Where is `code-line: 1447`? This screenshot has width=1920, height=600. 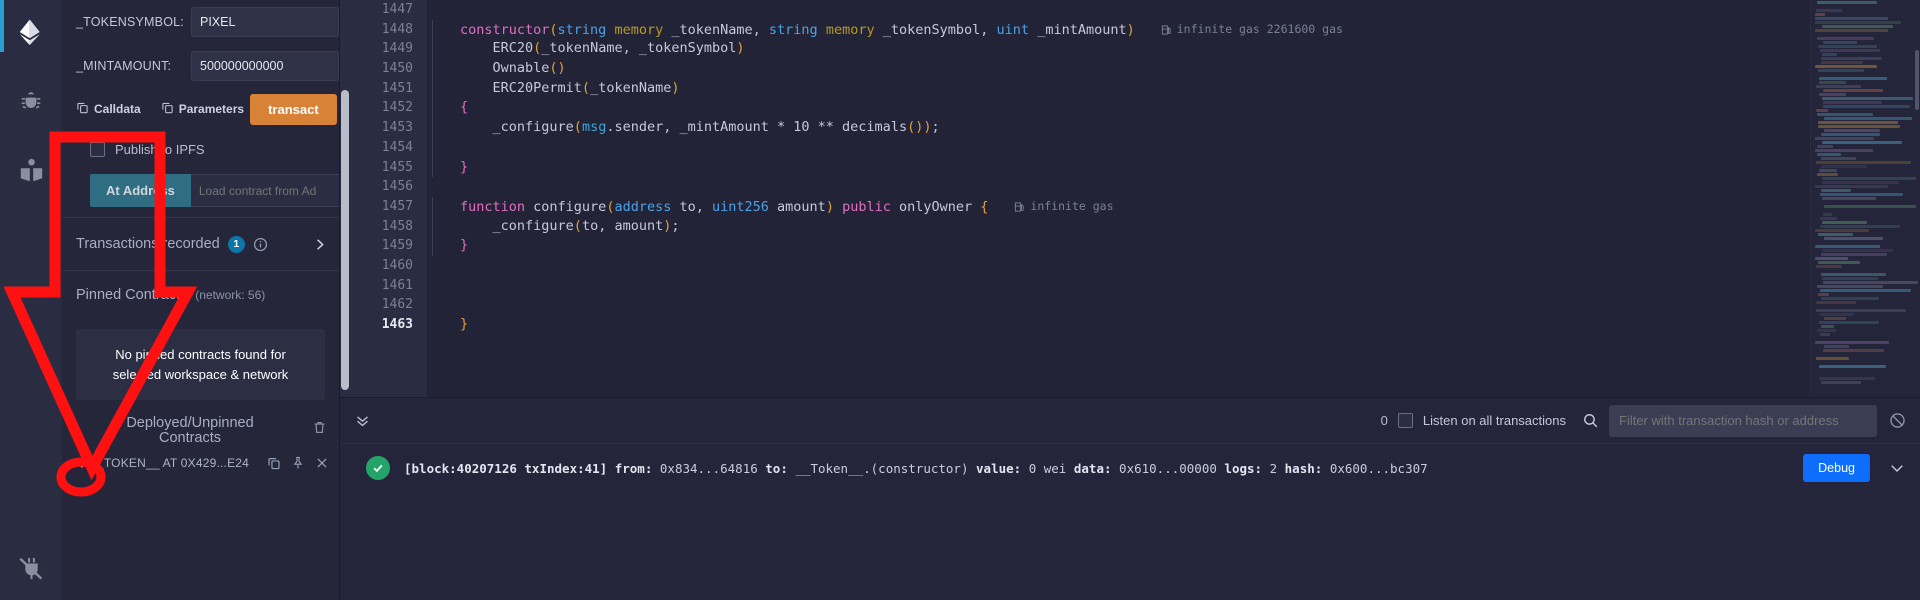 code-line: 1447 is located at coordinates (1135, 10).